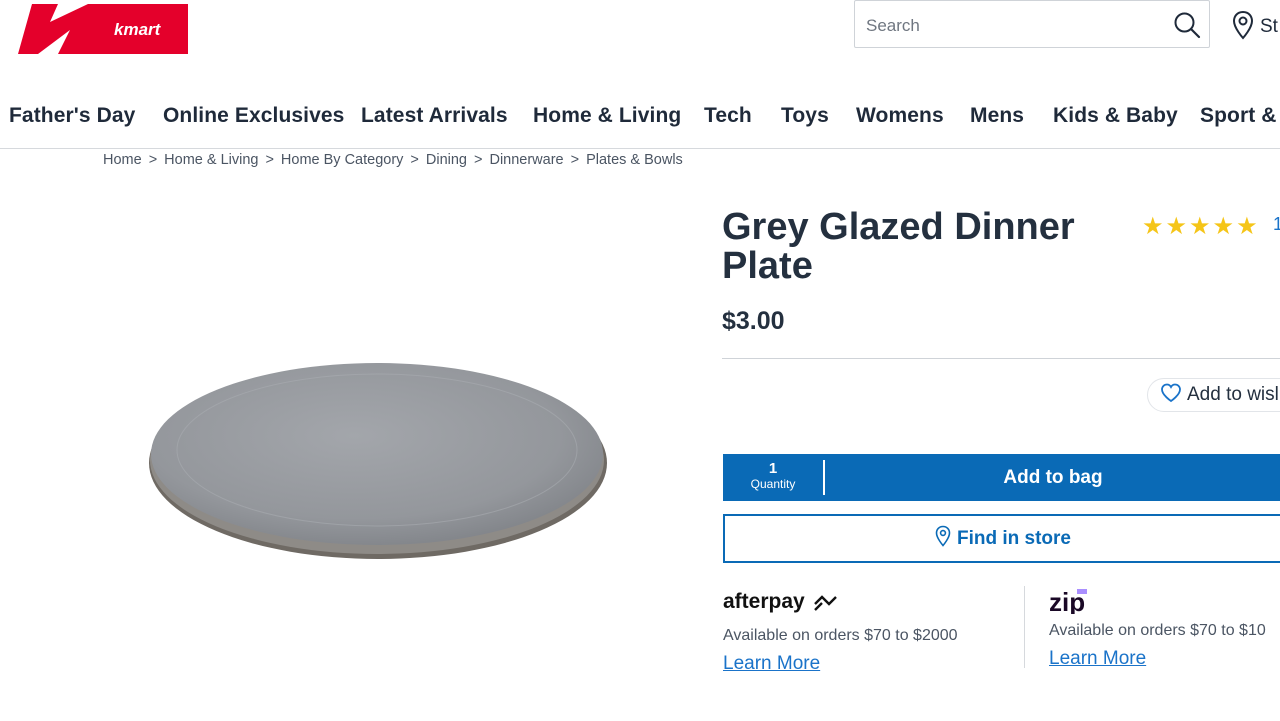 The image size is (1280, 721). Describe the element at coordinates (104, 30) in the screenshot. I see `kmart-logo: kmart` at that location.